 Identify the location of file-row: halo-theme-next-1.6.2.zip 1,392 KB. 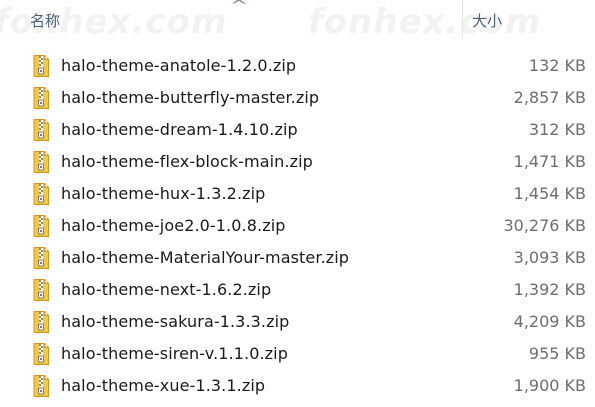
(297, 291).